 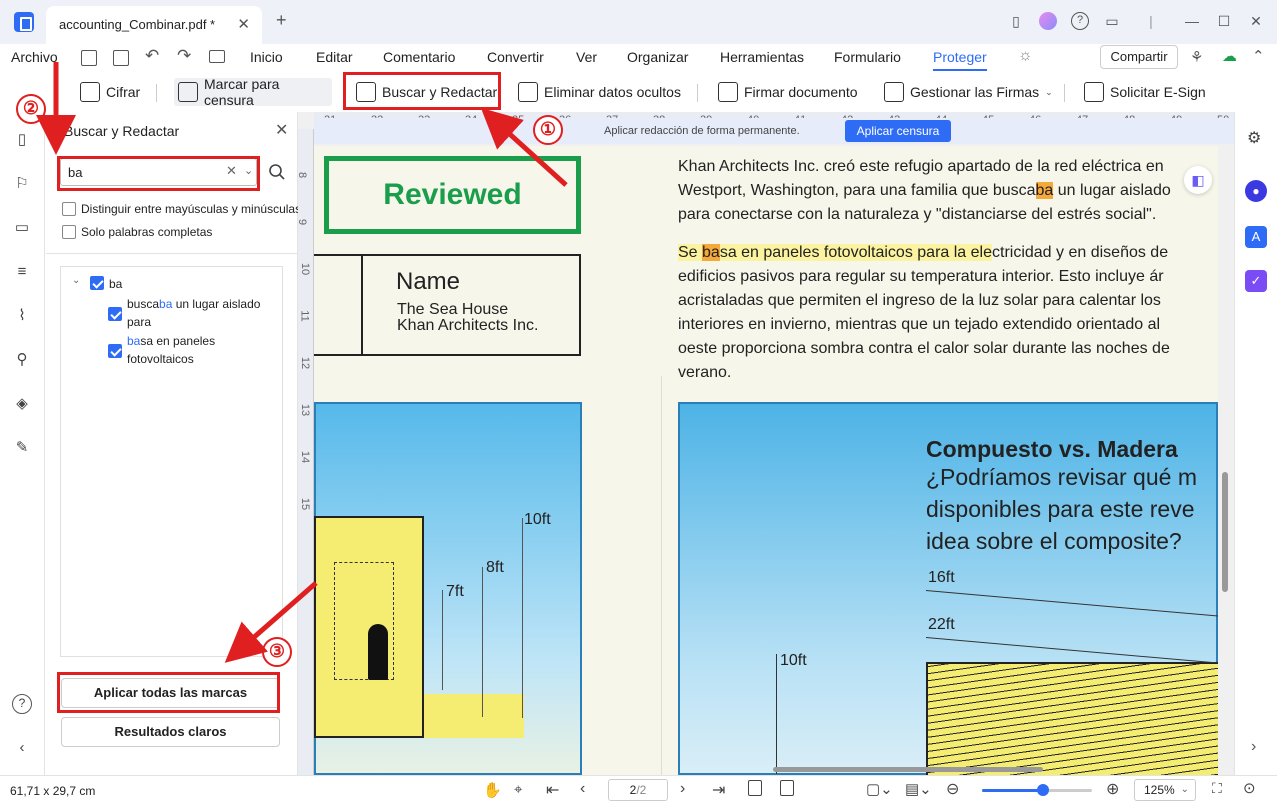 What do you see at coordinates (170, 732) in the screenshot?
I see `clear-results-button: Resultados claros` at bounding box center [170, 732].